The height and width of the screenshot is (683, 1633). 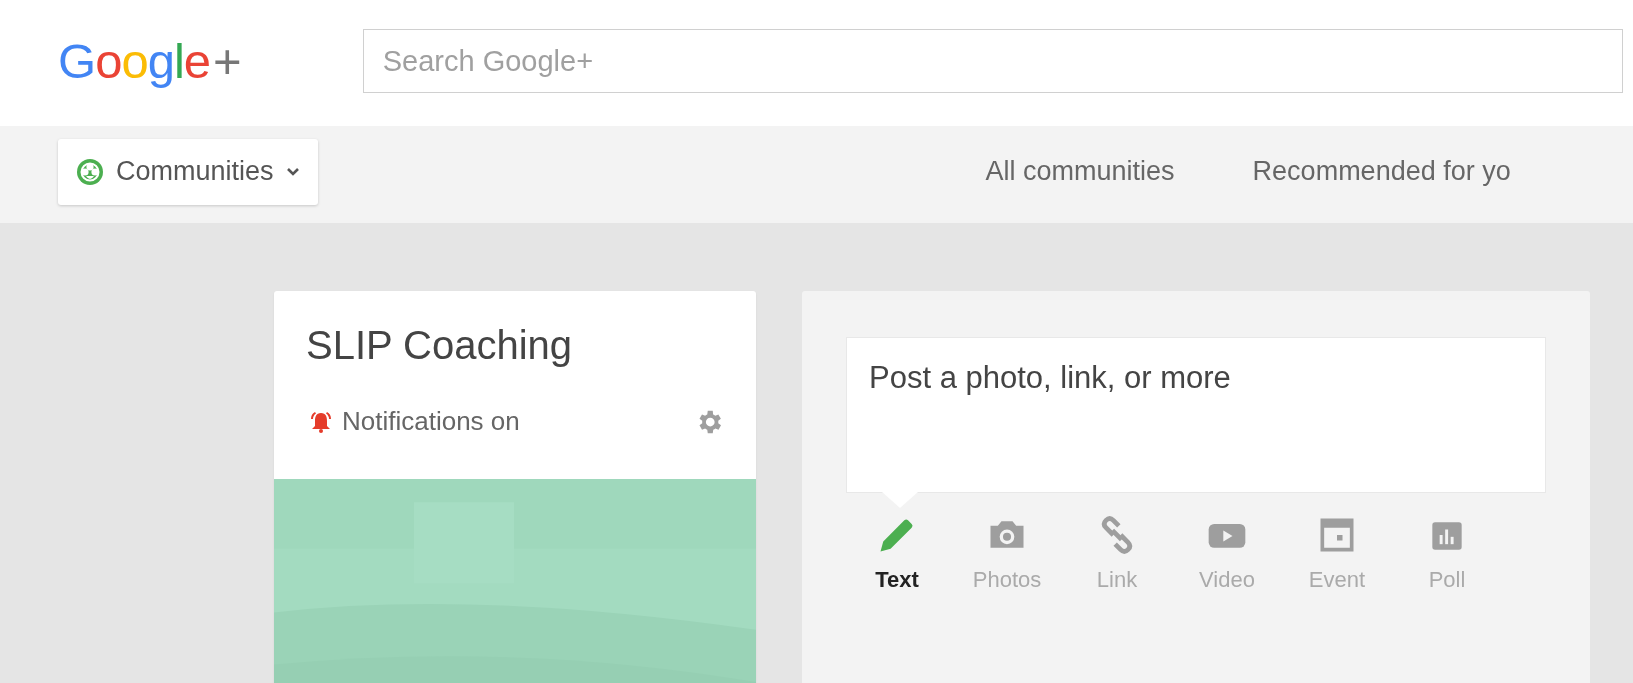 What do you see at coordinates (992, 61) in the screenshot?
I see `search-field: Search Google+` at bounding box center [992, 61].